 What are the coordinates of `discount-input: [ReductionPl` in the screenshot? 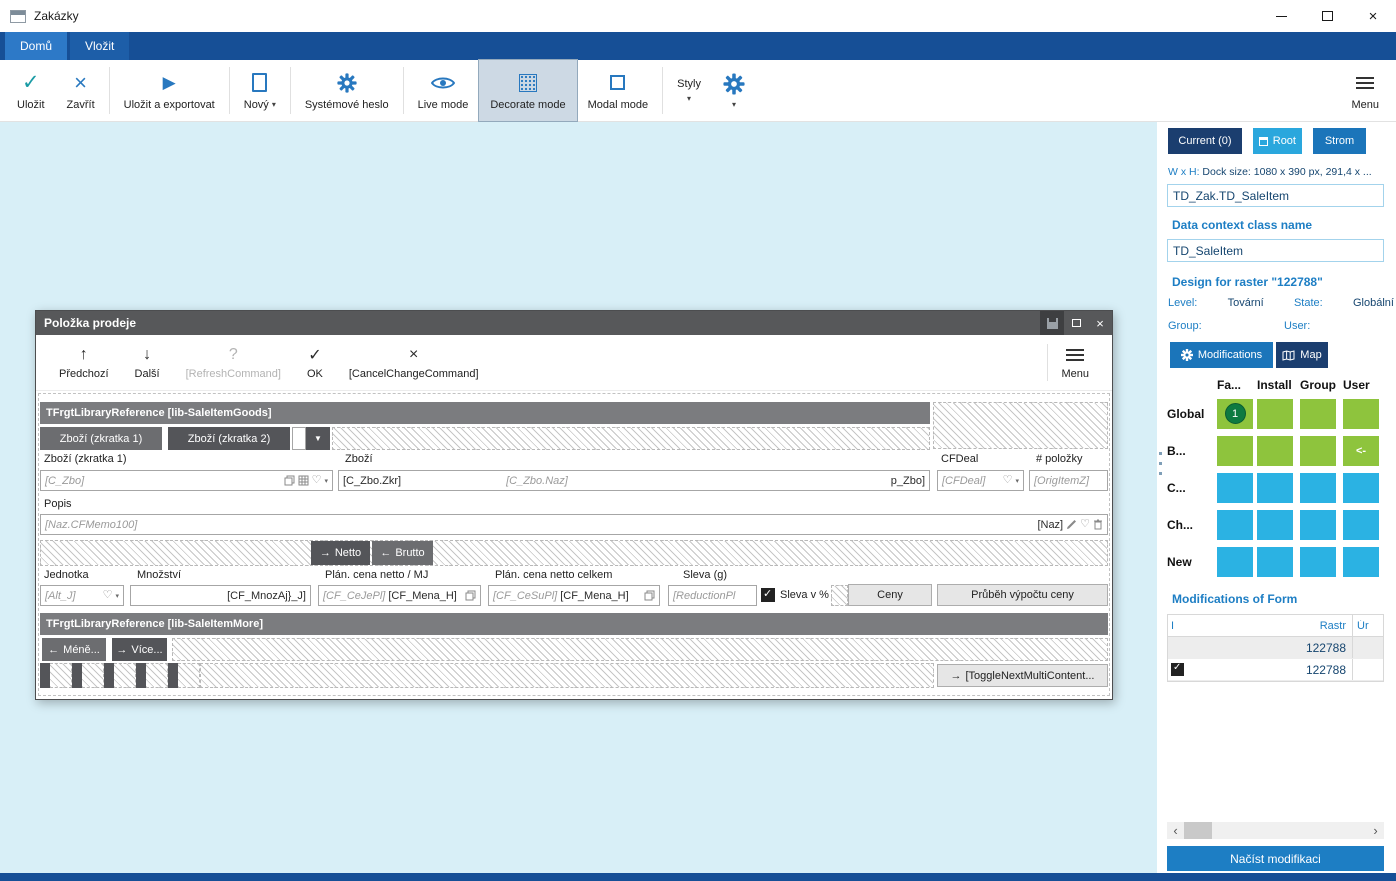 It's located at (712, 595).